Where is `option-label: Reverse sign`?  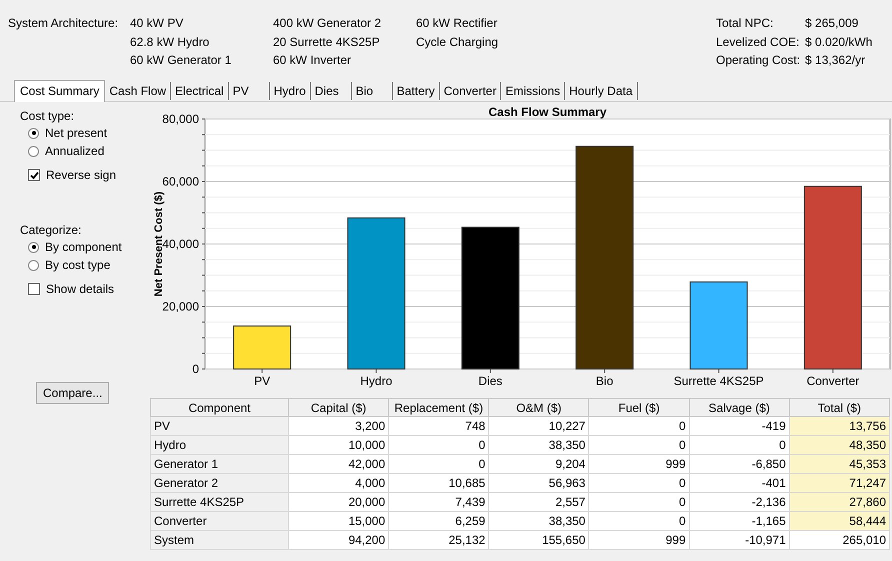
option-label: Reverse sign is located at coordinates (81, 175).